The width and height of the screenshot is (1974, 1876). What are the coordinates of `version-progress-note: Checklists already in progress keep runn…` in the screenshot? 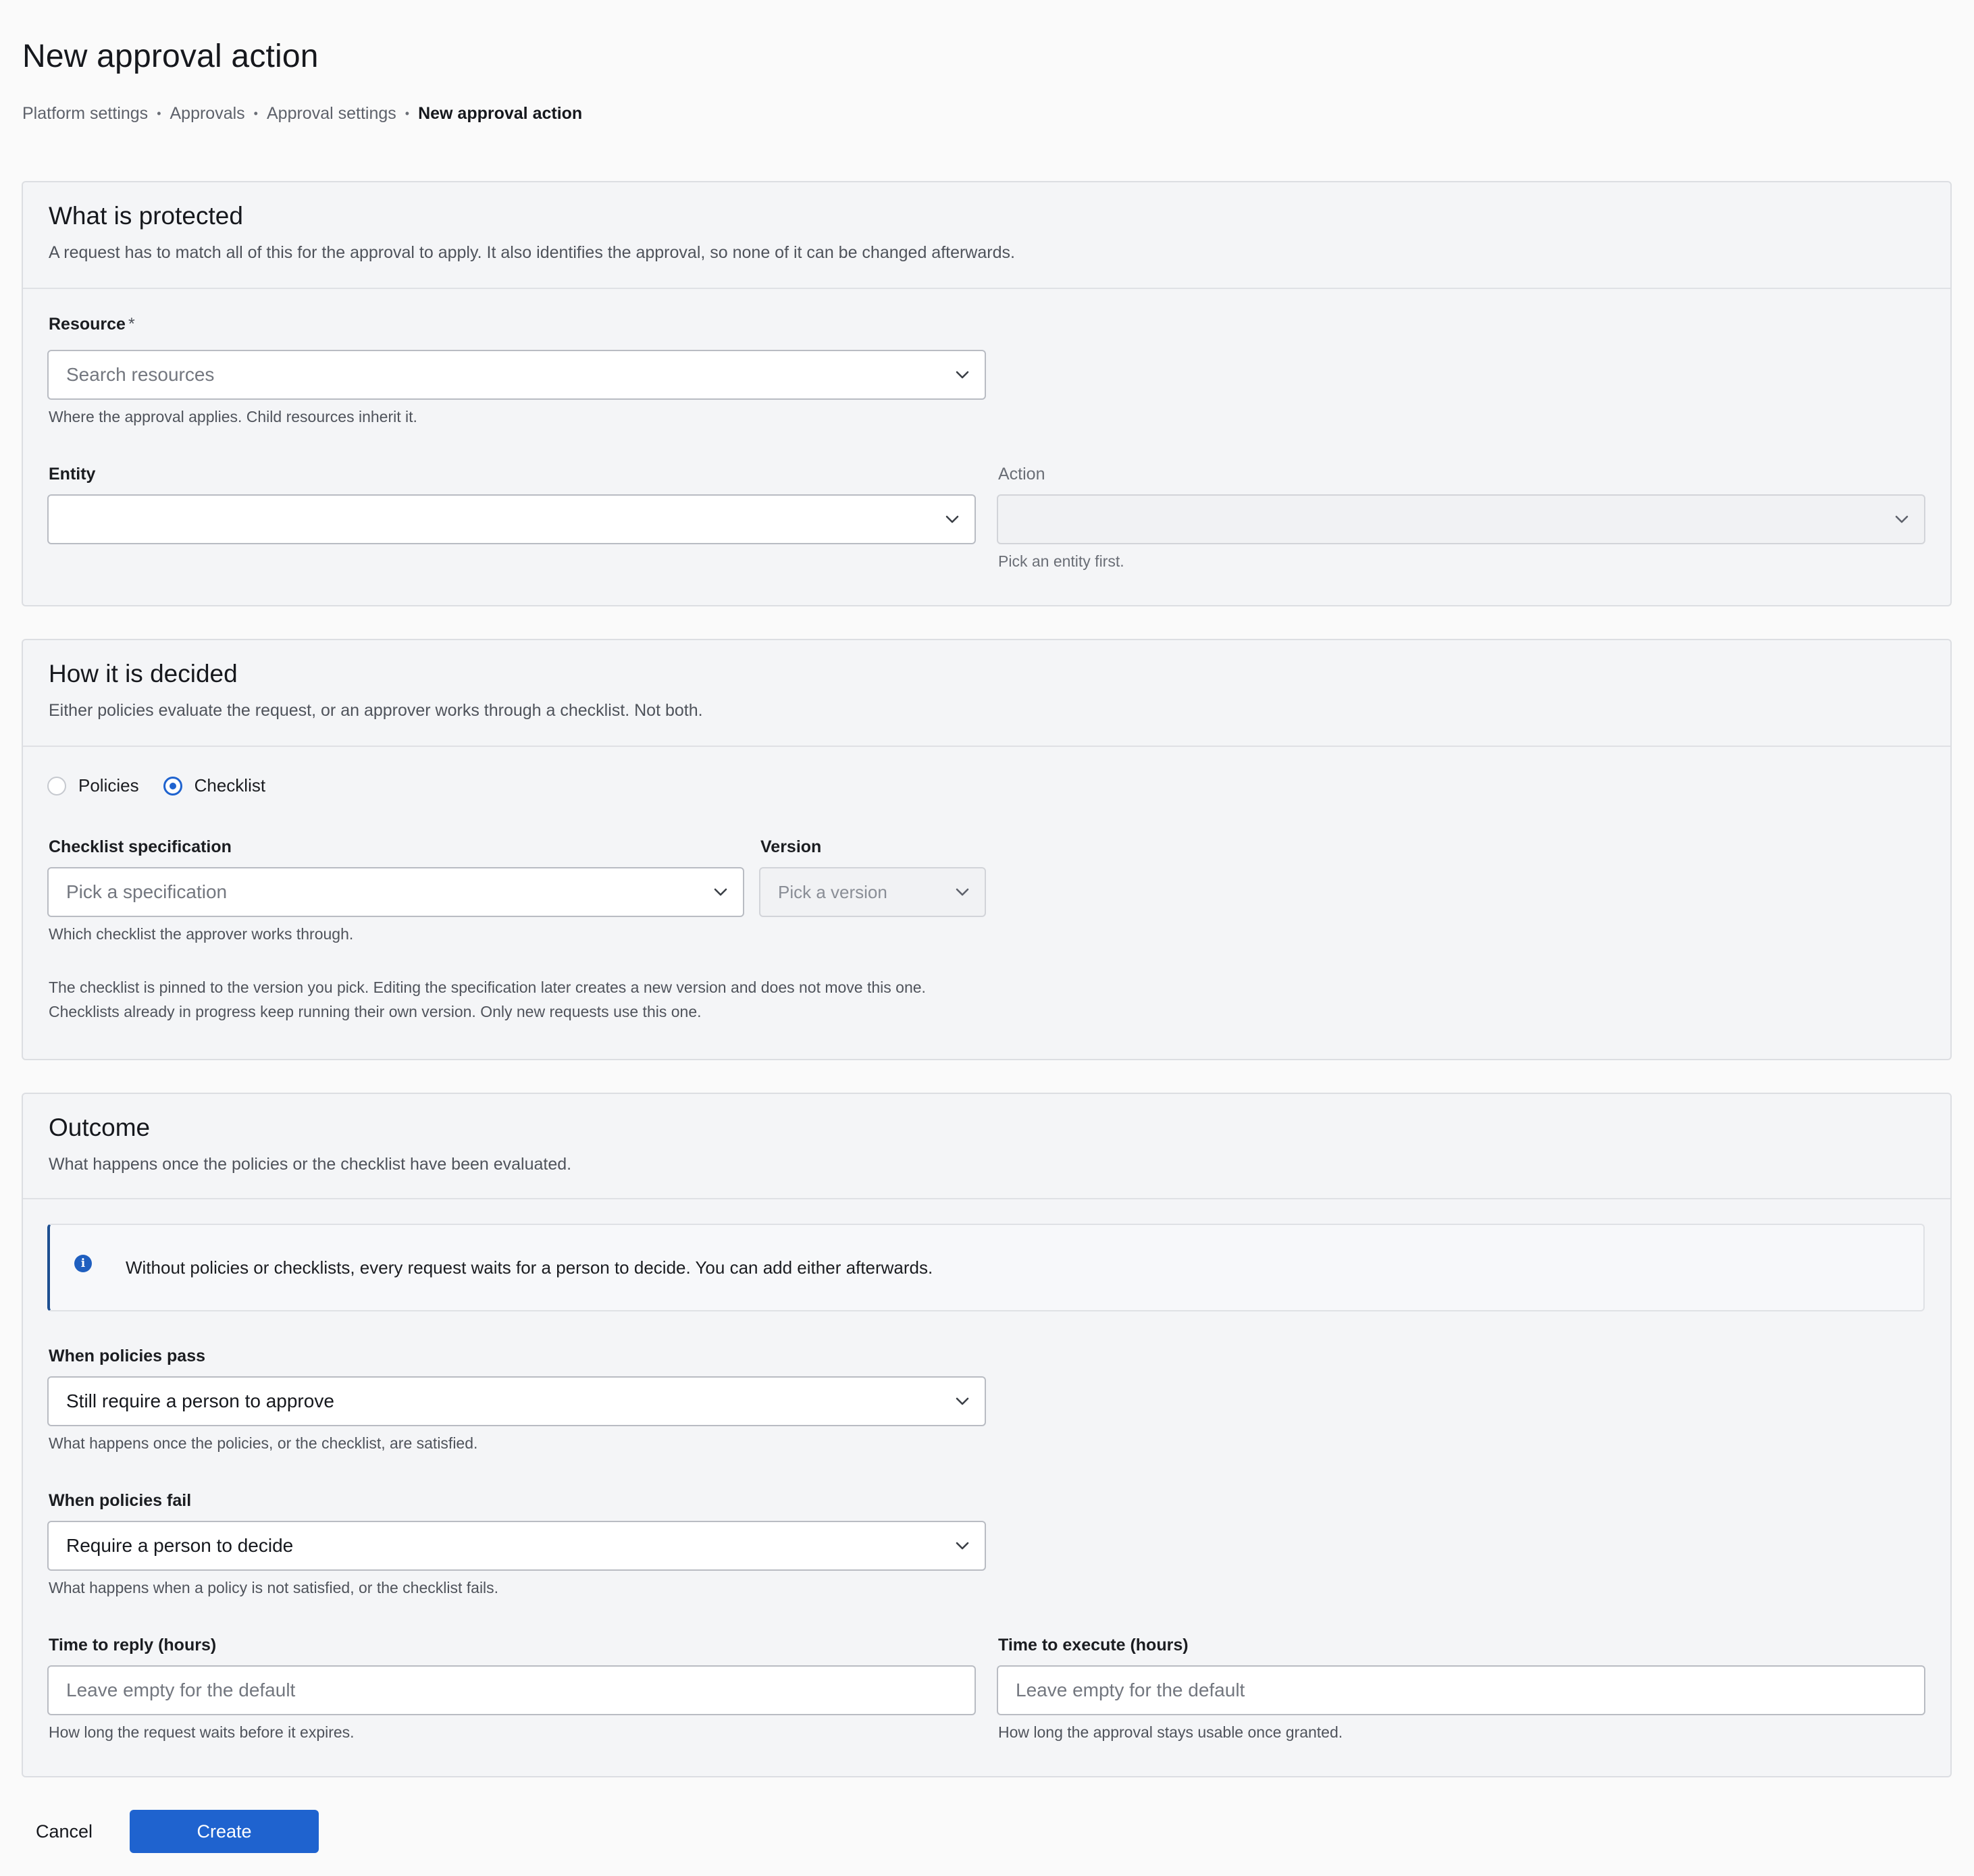 It's located at (375, 1011).